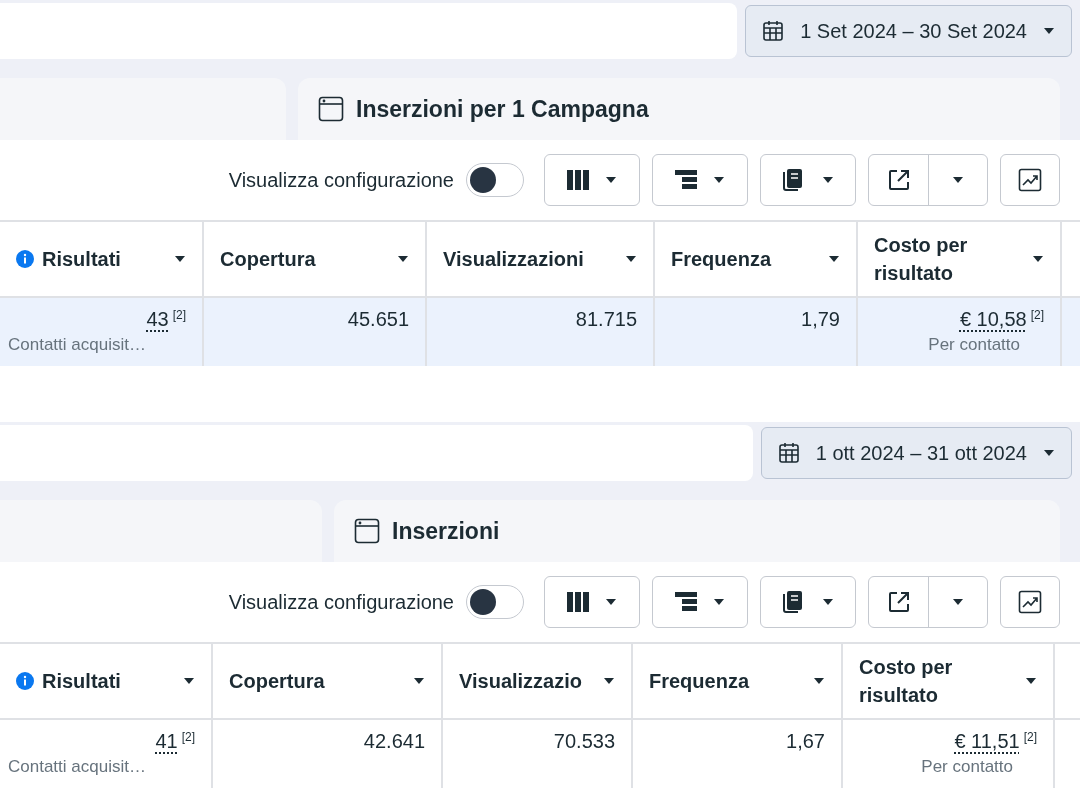  I want to click on tab: Inserzioni, so click(697, 531).